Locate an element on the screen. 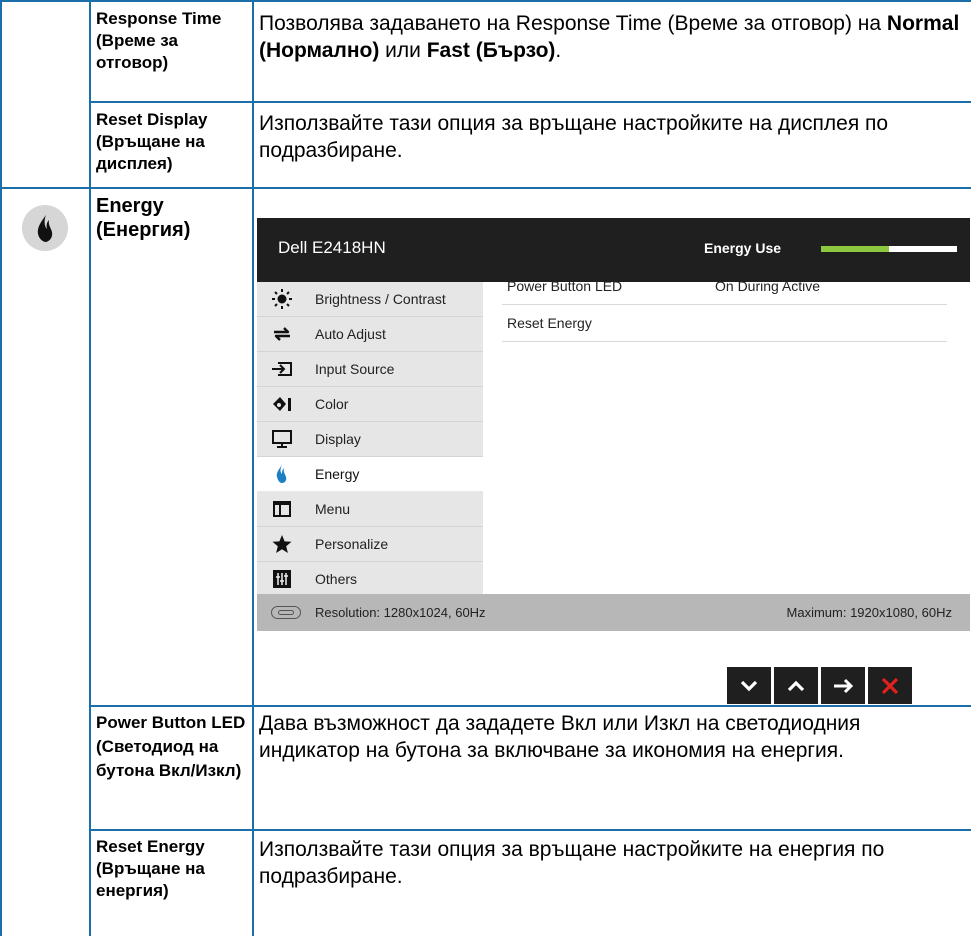 This screenshot has height=936, width=971. osd-menu-item-label: Brightness / Contrast is located at coordinates (380, 299).